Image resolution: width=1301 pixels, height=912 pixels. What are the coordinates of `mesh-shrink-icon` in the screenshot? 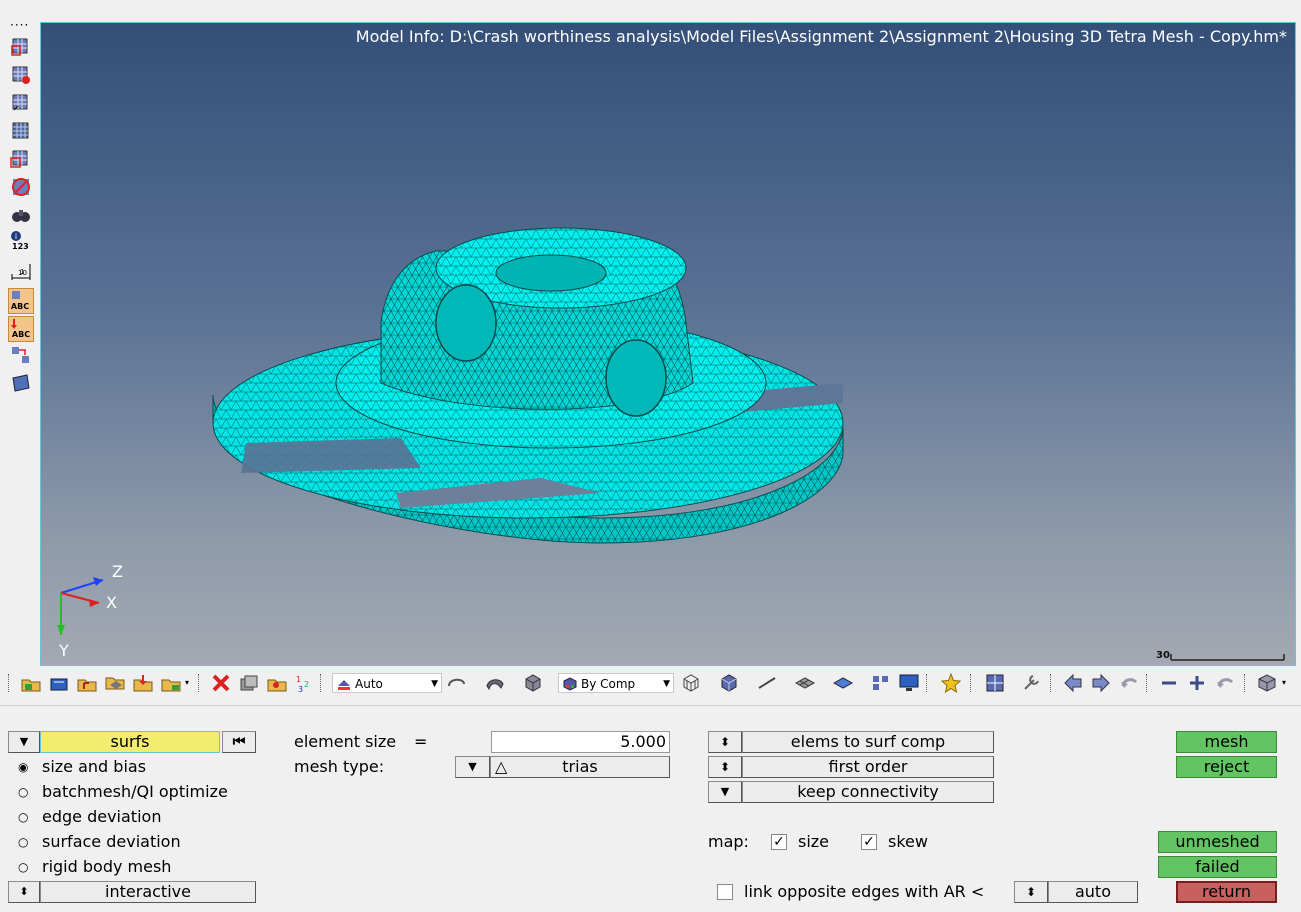 It's located at (21, 159).